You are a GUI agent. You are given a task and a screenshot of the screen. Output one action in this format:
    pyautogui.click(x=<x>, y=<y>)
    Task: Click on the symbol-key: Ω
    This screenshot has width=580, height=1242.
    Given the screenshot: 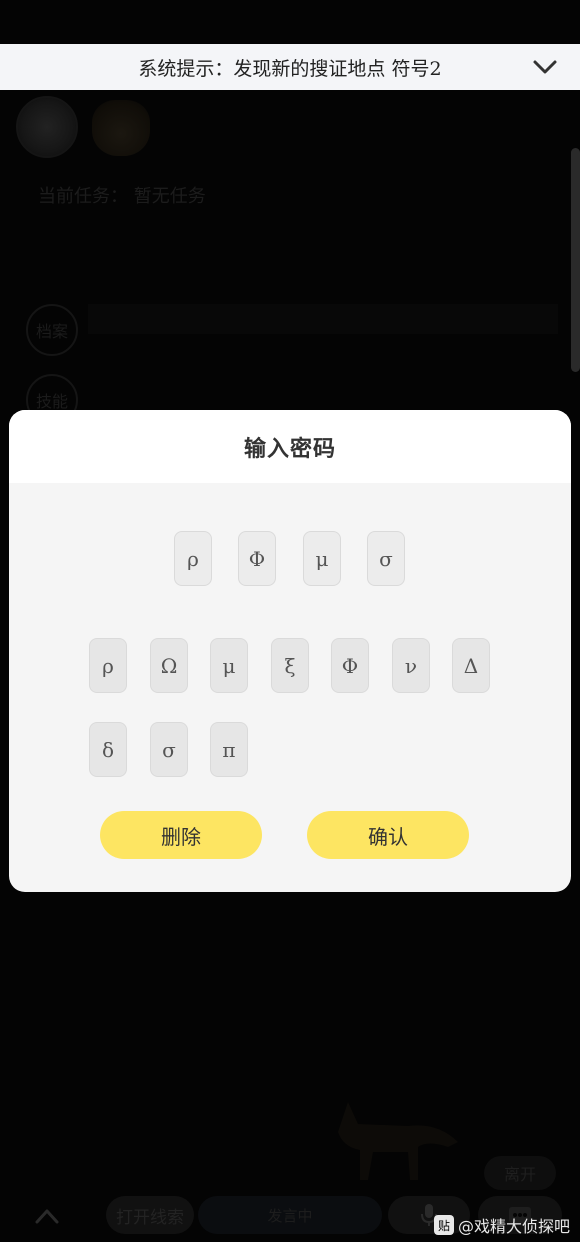 What is the action you would take?
    pyautogui.click(x=169, y=665)
    